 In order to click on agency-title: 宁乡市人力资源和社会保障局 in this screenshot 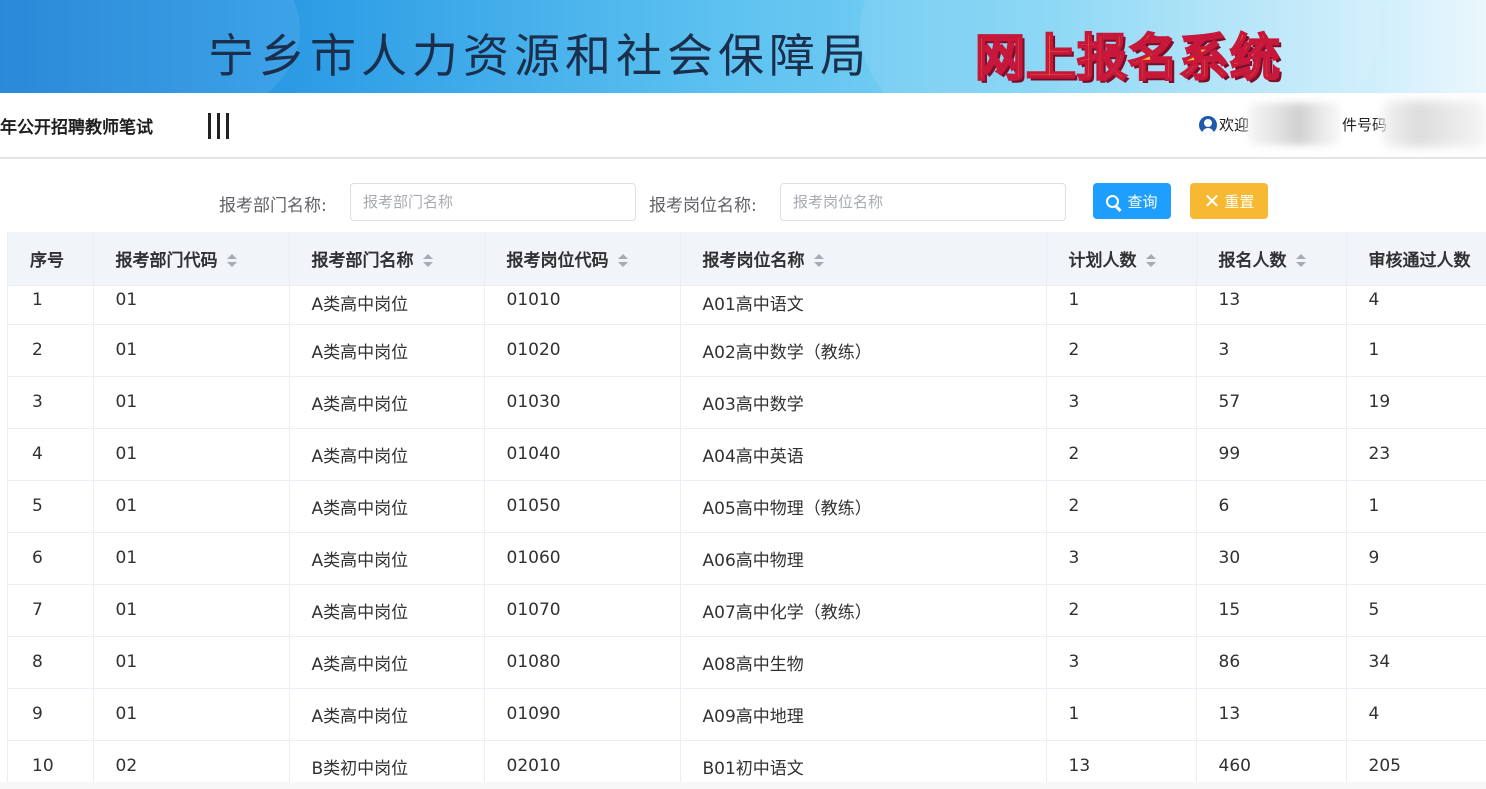, I will do `click(539, 56)`.